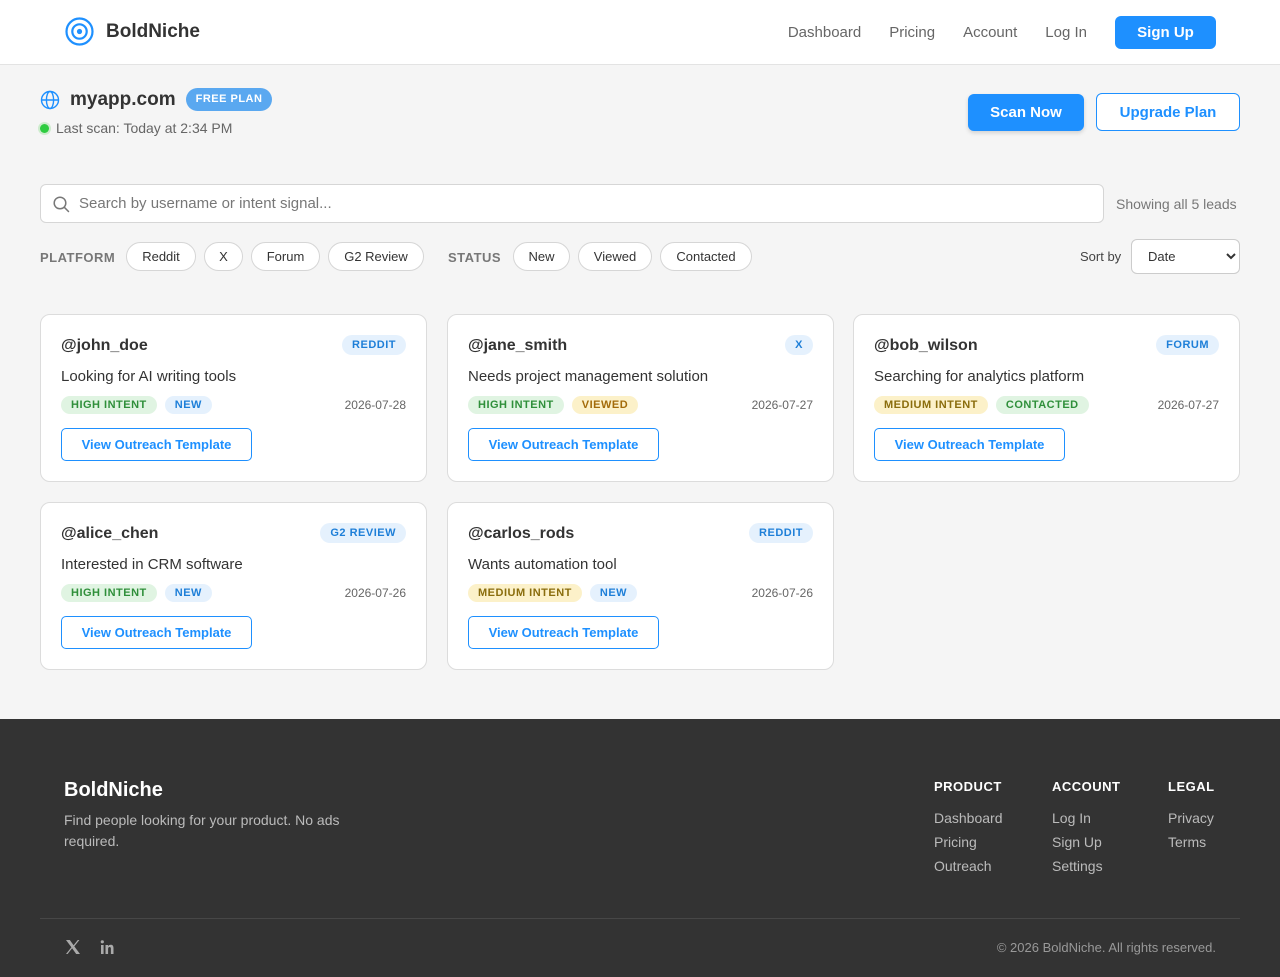 This screenshot has width=1280, height=977. I want to click on lead-username: @carlos_rods, so click(521, 533).